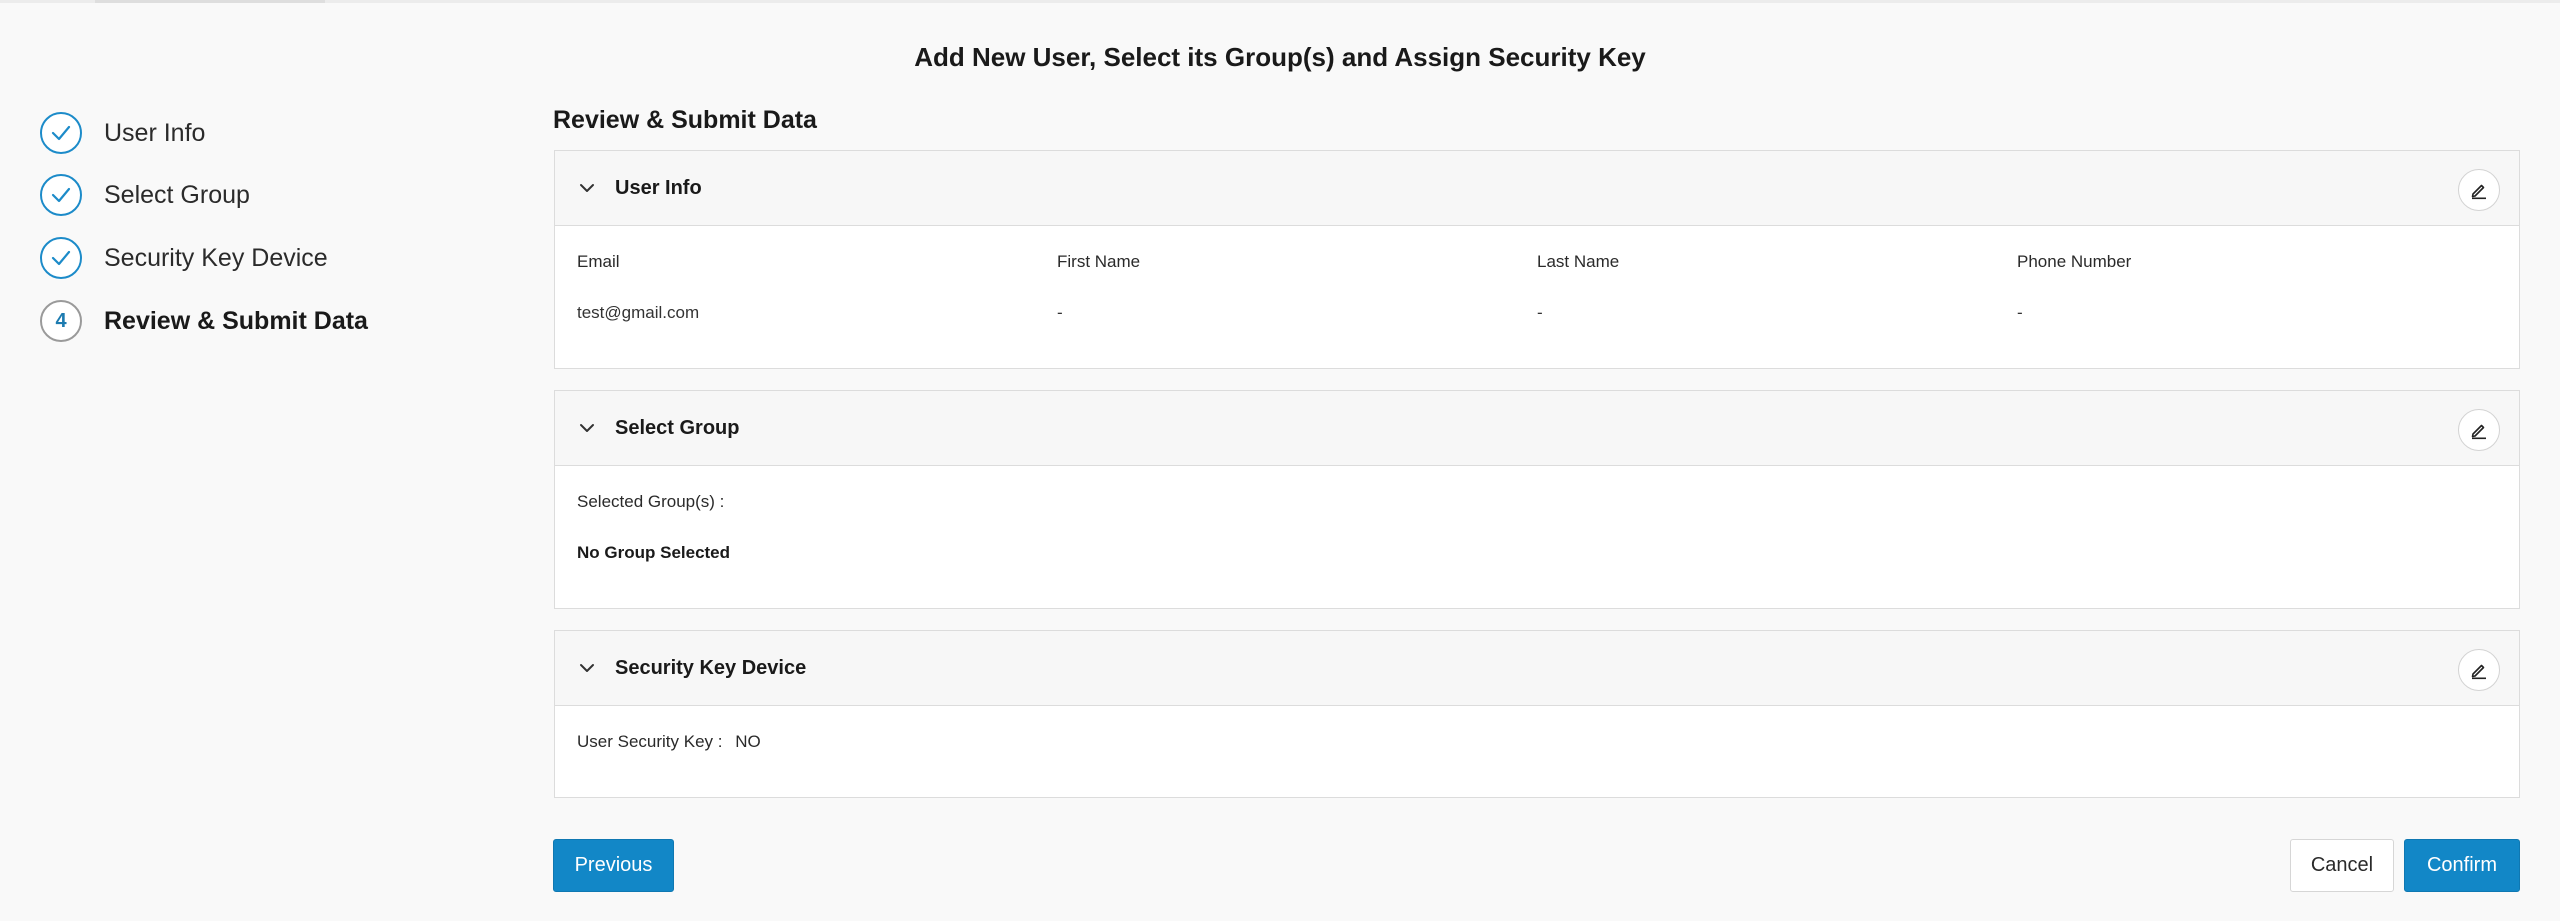 Image resolution: width=2560 pixels, height=921 pixels. I want to click on email-label: Email, so click(598, 261).